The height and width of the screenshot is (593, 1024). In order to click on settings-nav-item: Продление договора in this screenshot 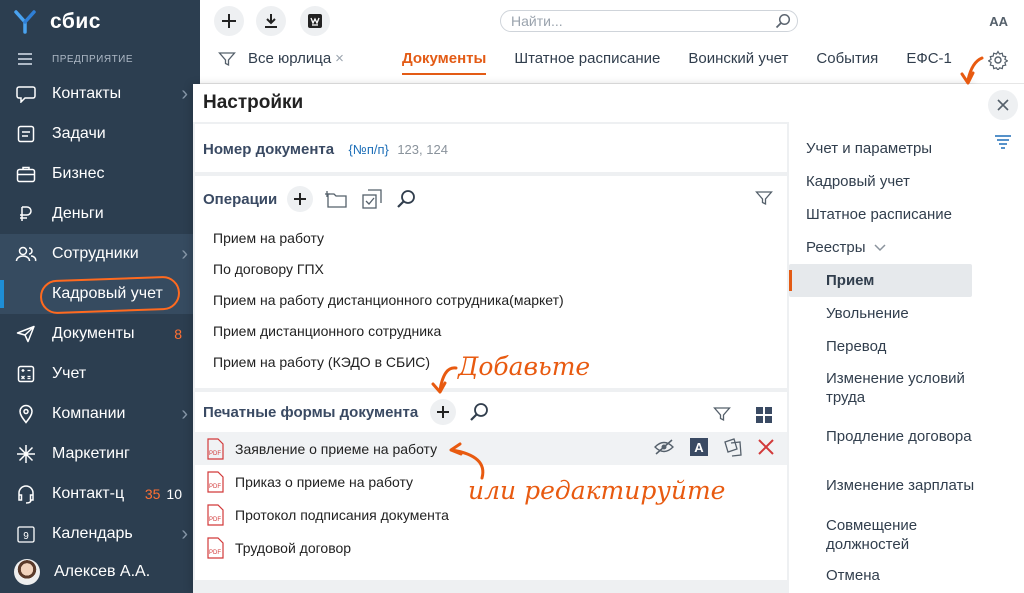, I will do `click(882, 436)`.